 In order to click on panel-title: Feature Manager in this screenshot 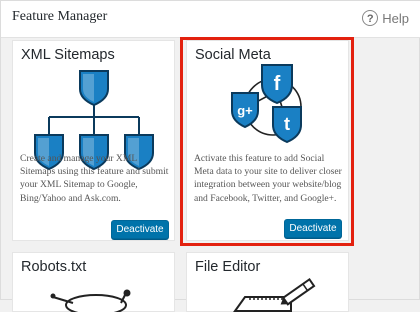, I will do `click(60, 16)`.